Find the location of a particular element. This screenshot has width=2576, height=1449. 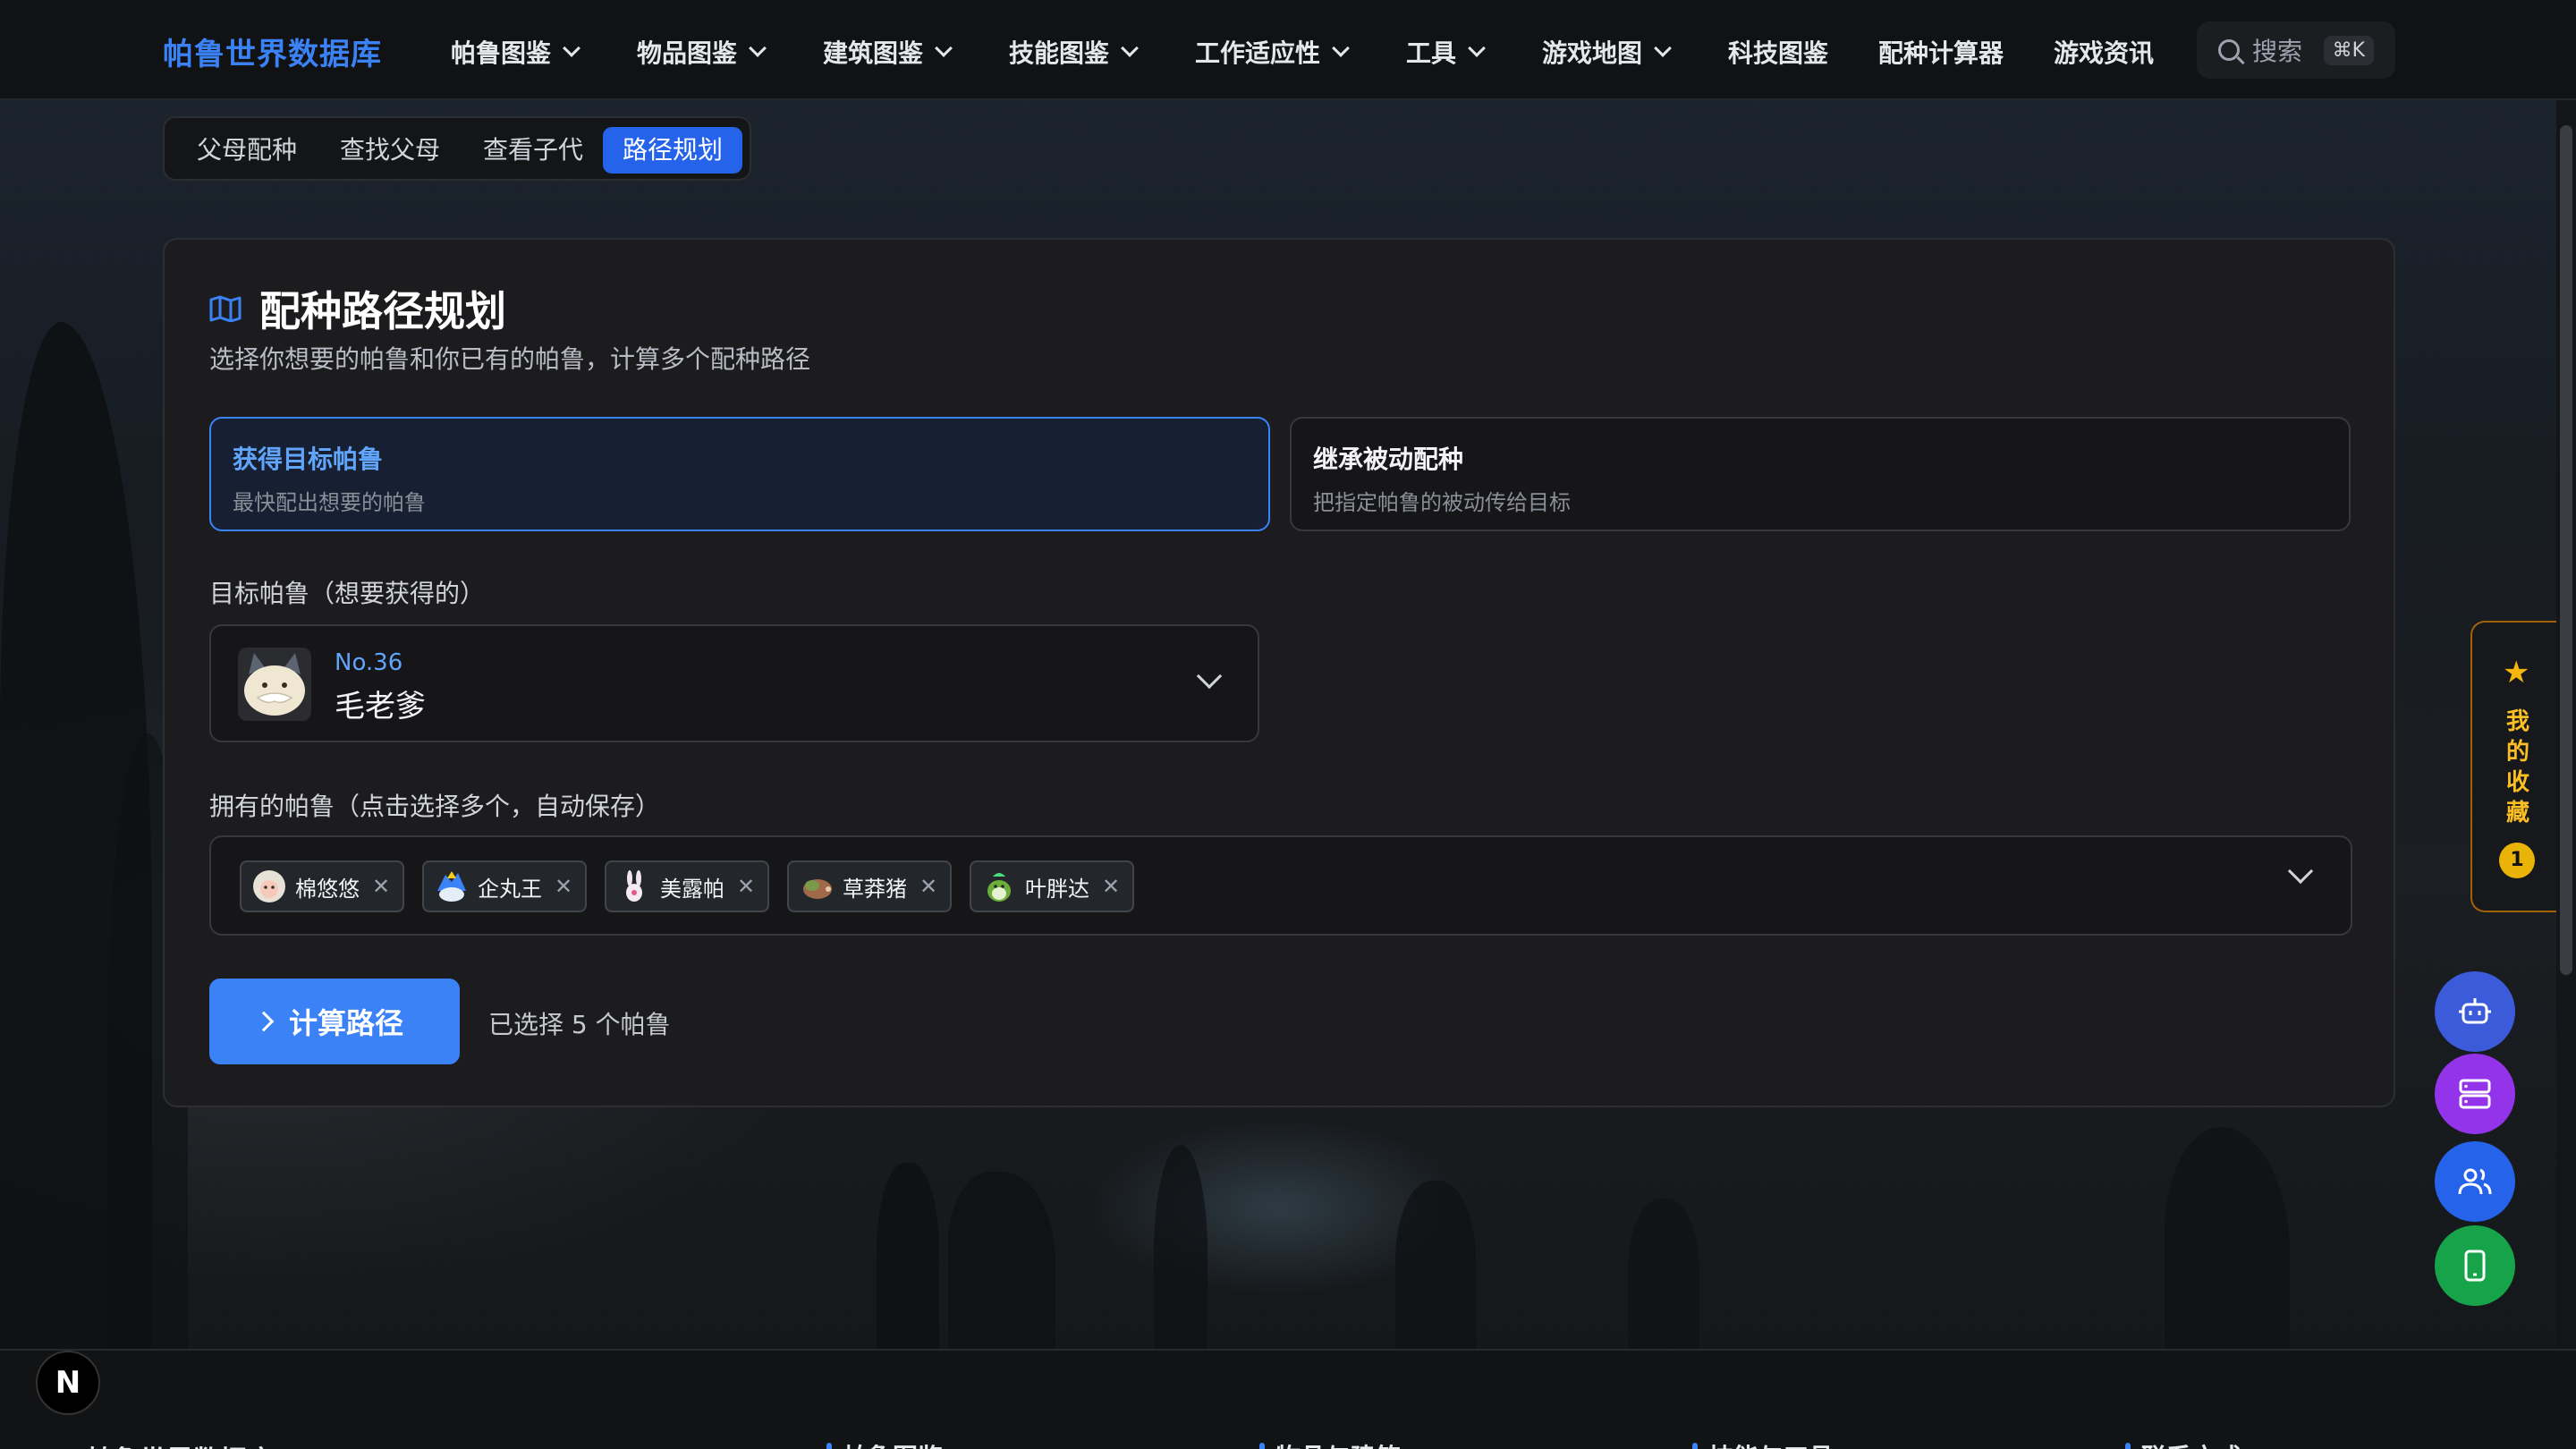

nav-item-item-guide: 物品图鉴 is located at coordinates (702, 52).